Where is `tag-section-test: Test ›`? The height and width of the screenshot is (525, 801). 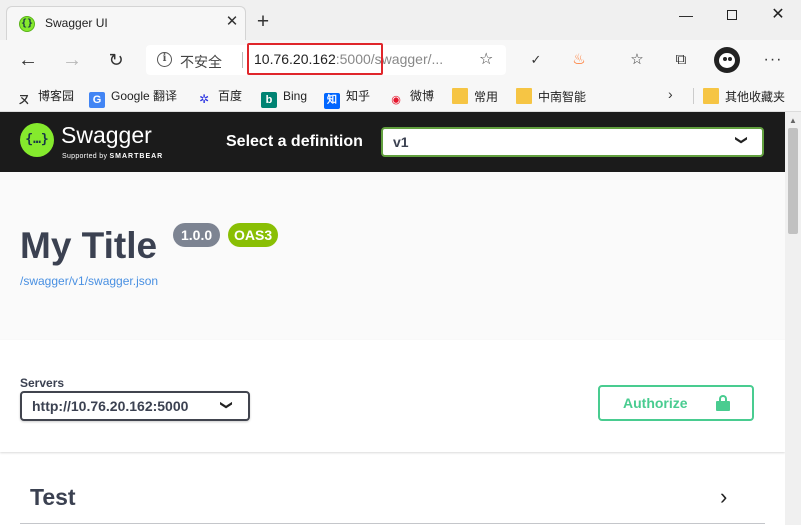 tag-section-test: Test › is located at coordinates (392, 498).